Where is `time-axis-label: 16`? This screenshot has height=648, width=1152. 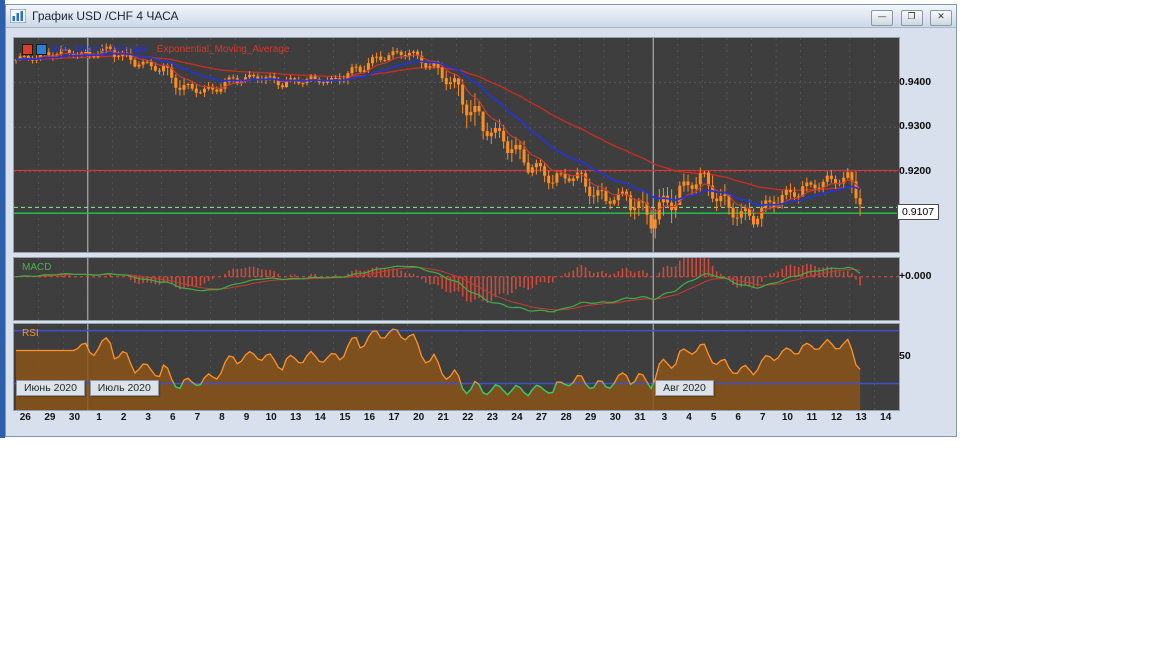
time-axis-label: 16 is located at coordinates (369, 417).